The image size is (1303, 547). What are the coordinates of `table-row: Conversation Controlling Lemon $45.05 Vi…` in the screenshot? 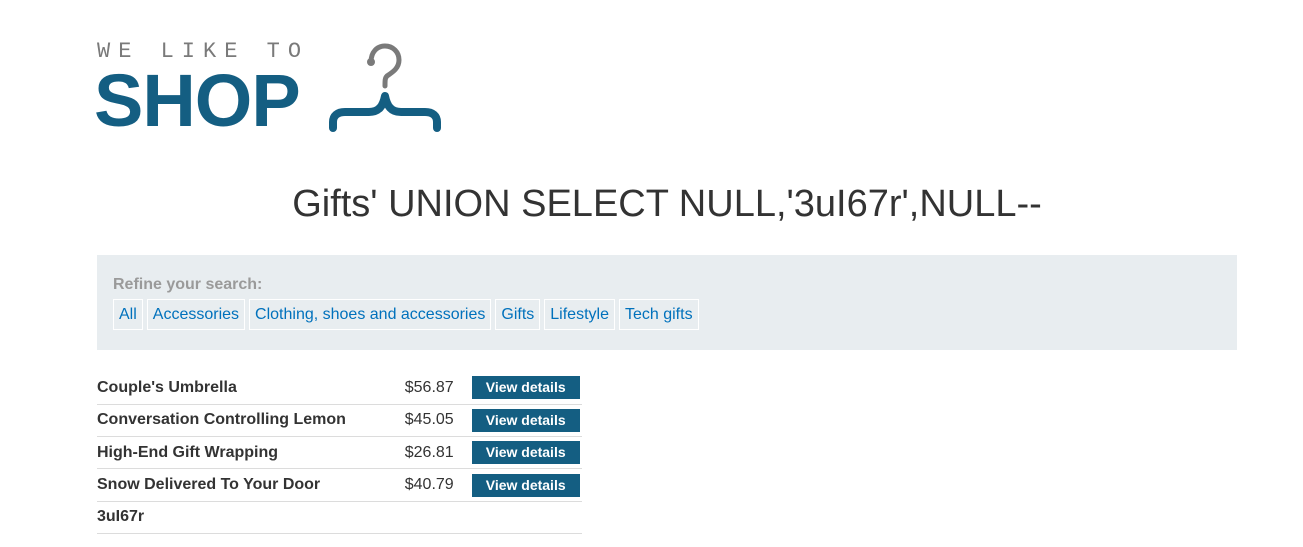 It's located at (339, 421).